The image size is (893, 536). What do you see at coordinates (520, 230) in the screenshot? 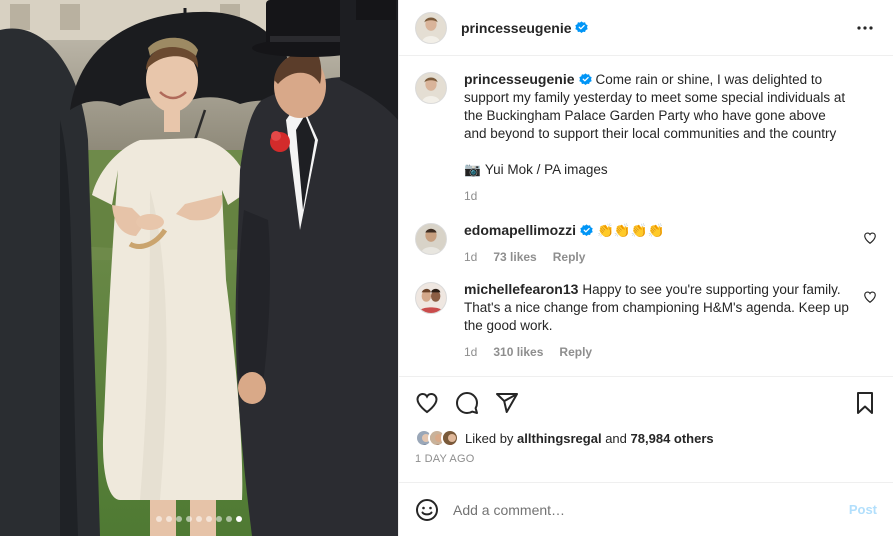
I see `comment-username: edomapellimozzi` at bounding box center [520, 230].